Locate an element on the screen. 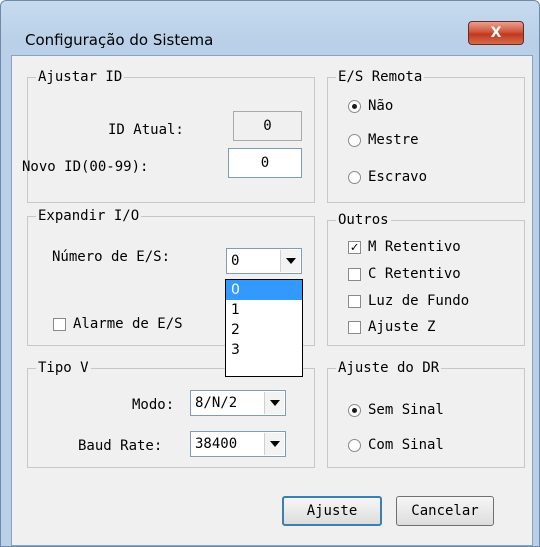 Image resolution: width=540 pixels, height=547 pixels. io-count-dropdown-list: 0 1 2 3 is located at coordinates (264, 328).